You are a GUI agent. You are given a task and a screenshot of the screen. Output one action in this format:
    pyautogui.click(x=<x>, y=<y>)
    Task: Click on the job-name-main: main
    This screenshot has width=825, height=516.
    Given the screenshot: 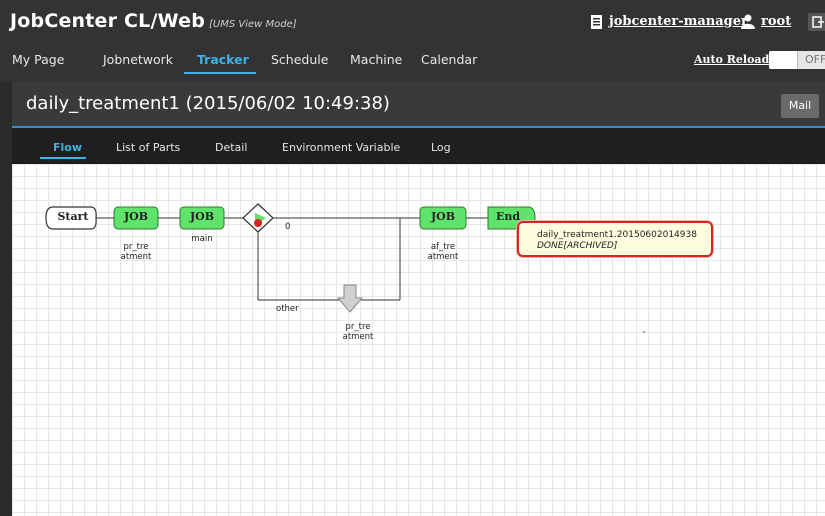 What is the action you would take?
    pyautogui.click(x=202, y=239)
    